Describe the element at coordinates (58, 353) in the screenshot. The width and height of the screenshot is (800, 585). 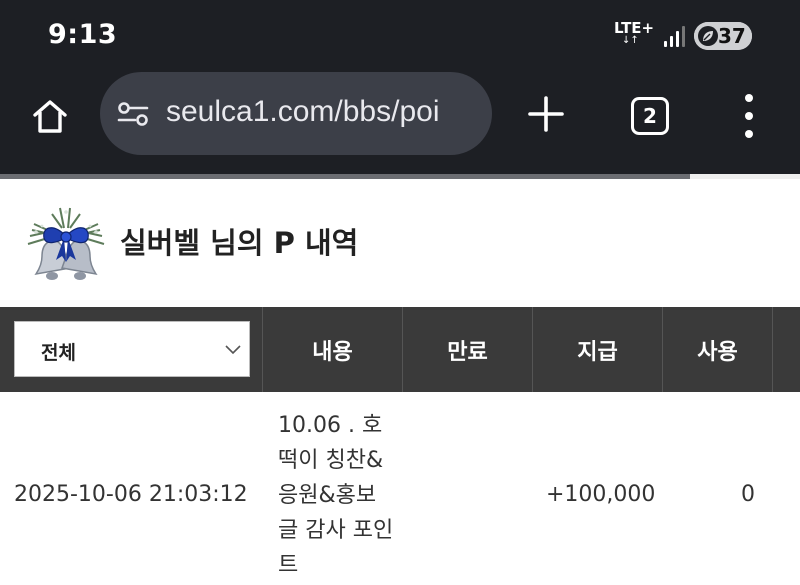
I see `filter-selected-value: 전체` at that location.